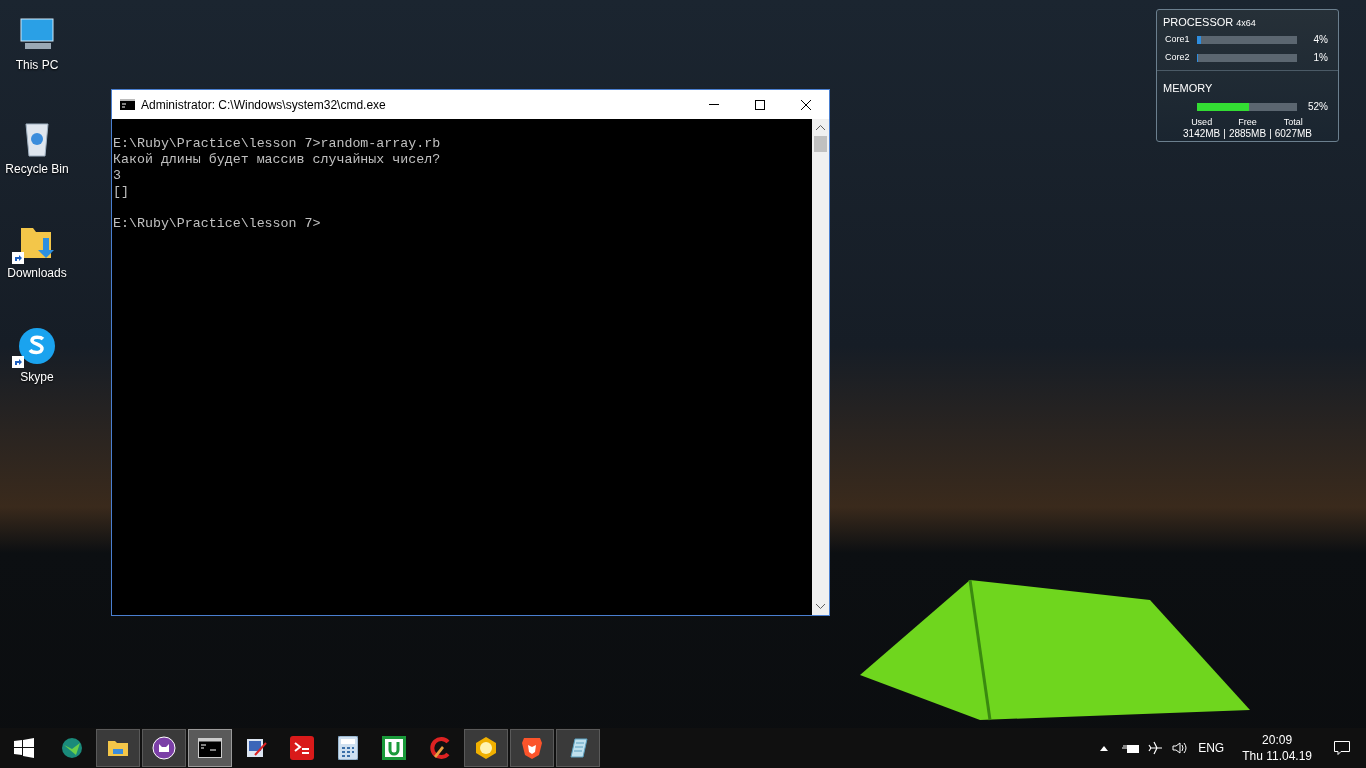 The image size is (1366, 768). I want to click on desktop-icon: Downloads, so click(37, 259).